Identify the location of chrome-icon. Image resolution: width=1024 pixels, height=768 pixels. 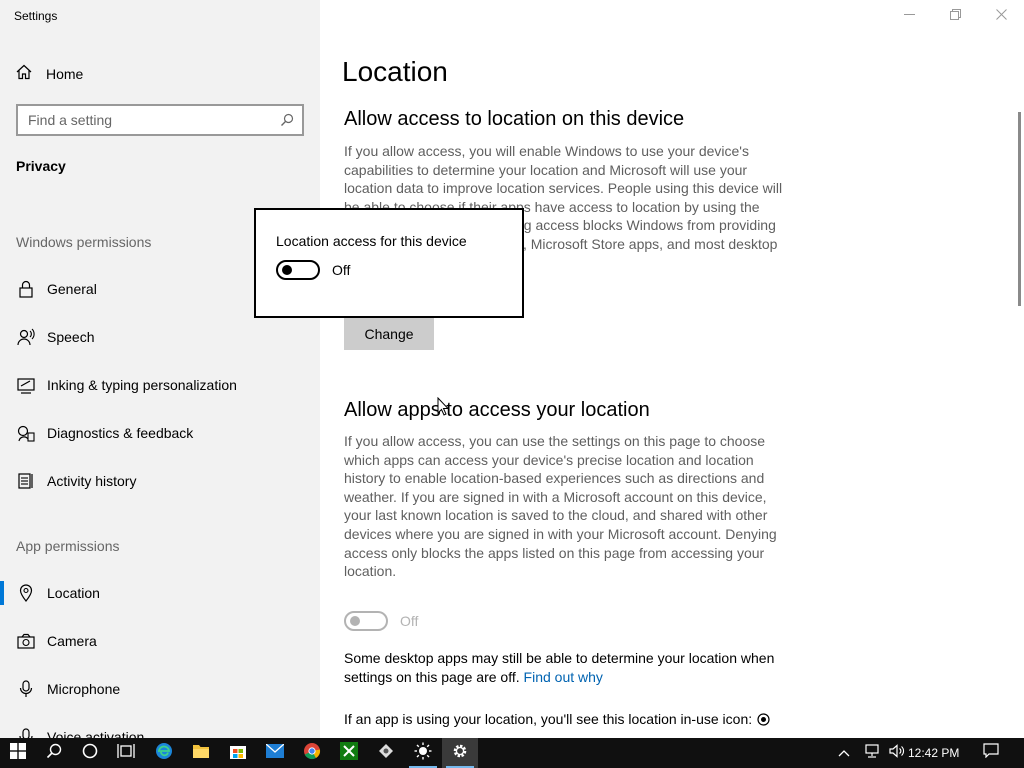
(312, 753).